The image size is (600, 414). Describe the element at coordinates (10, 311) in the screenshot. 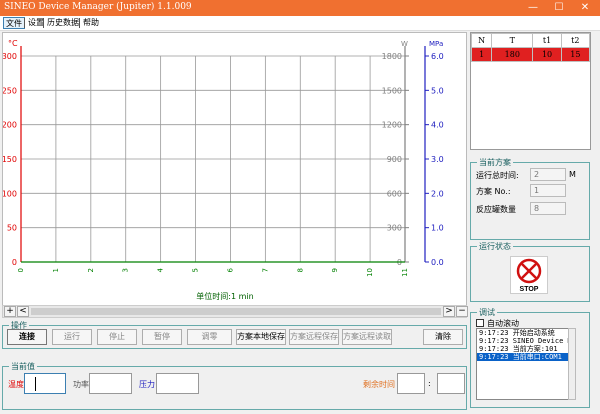

I see `zoom-in-button: +` at that location.